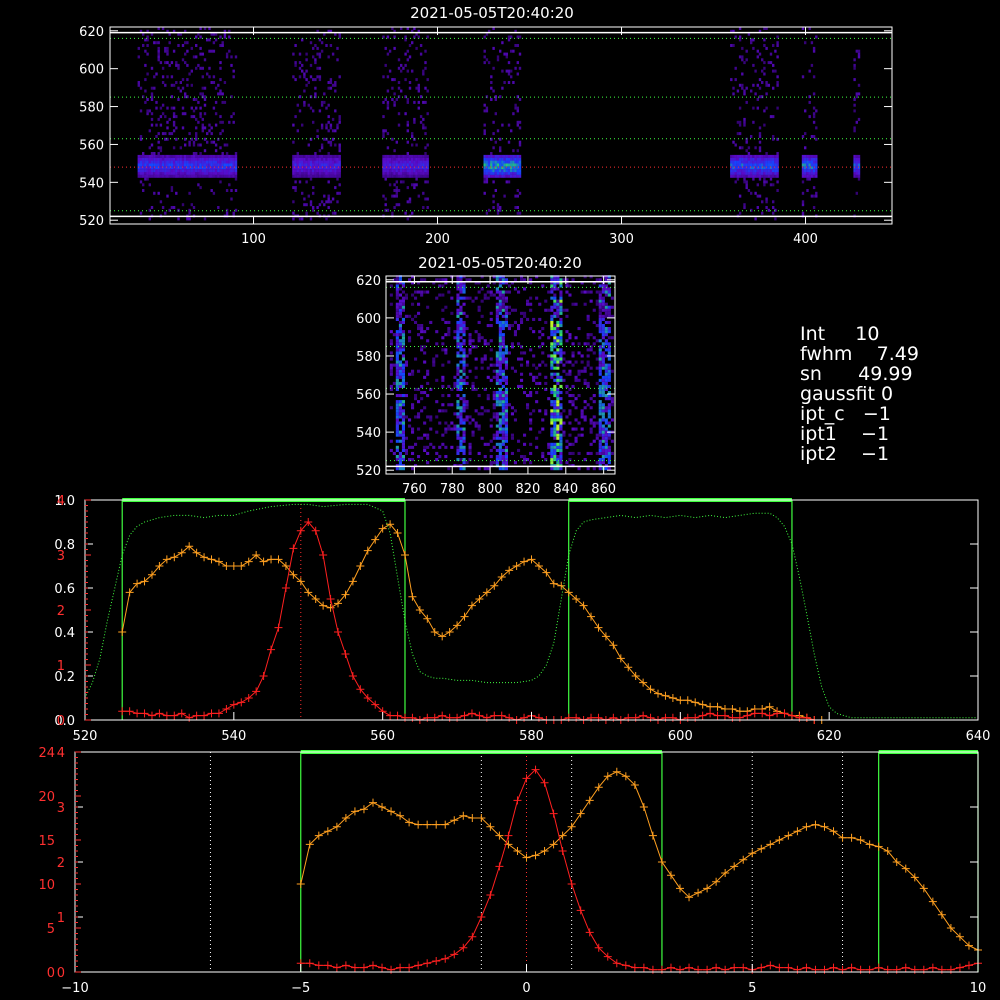 This screenshot has width=1000, height=1000. I want to click on y-tick-label: 0.4, so click(64, 633).